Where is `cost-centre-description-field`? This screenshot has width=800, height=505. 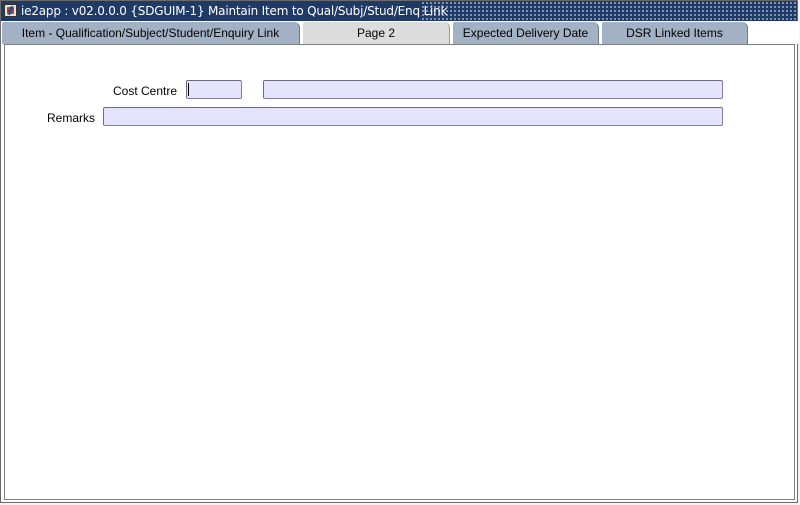 cost-centre-description-field is located at coordinates (493, 89).